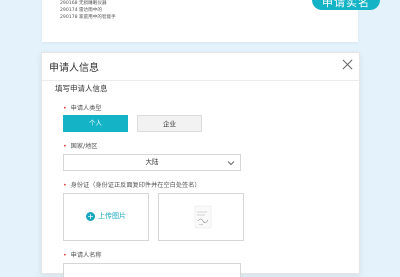 The image size is (400, 277). What do you see at coordinates (88, 18) in the screenshot?
I see `list-item: 290178 家庭用中的智能手` at bounding box center [88, 18].